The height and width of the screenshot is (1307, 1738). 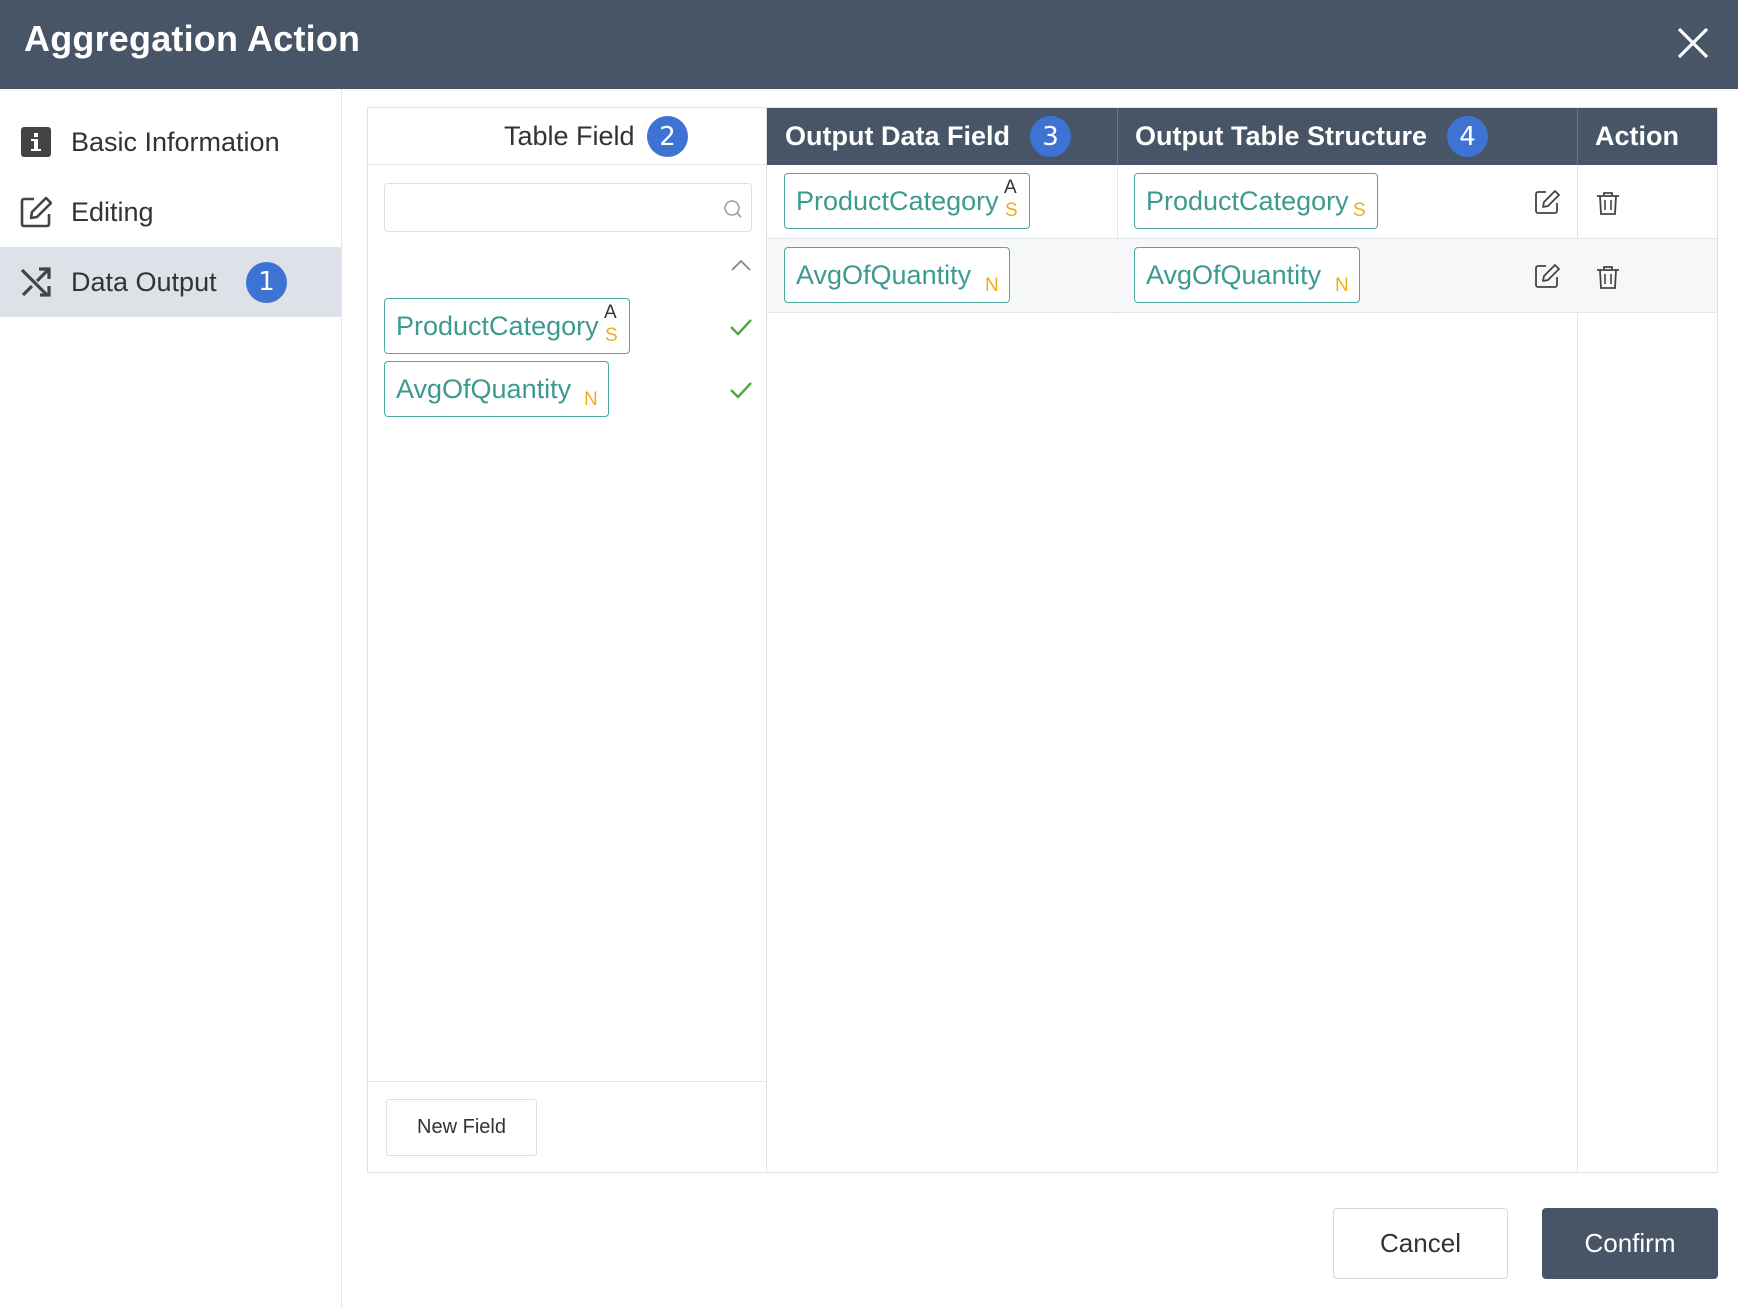 I want to click on sidebar-item-data-output: Data Output 1, so click(x=170, y=282).